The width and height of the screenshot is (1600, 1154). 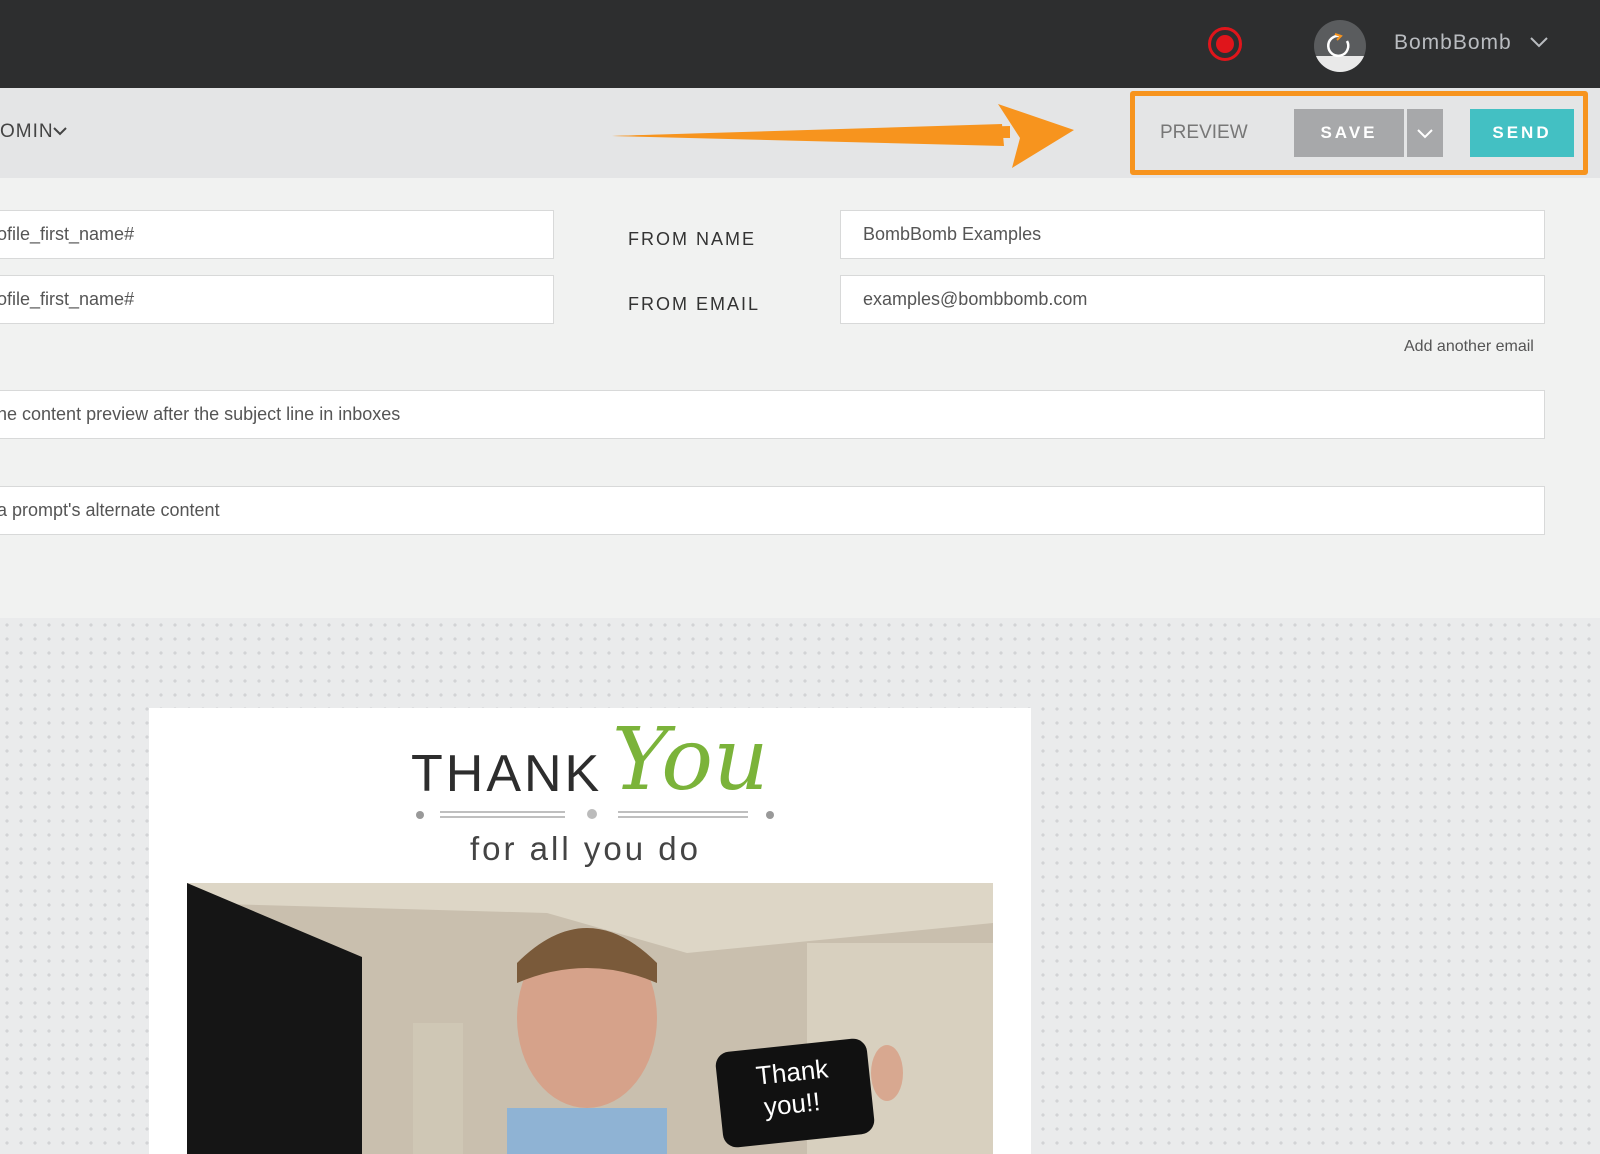 What do you see at coordinates (1469, 347) in the screenshot?
I see `add-another-email-link: Add another email` at bounding box center [1469, 347].